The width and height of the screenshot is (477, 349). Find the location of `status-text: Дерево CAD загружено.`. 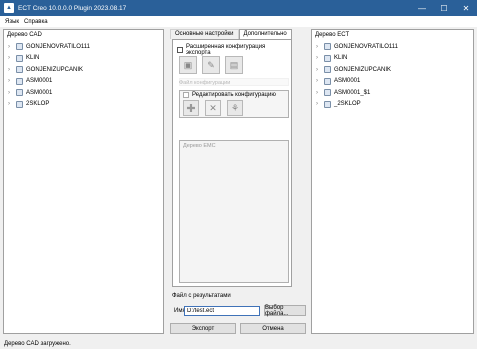

status-text: Дерево CAD загружено. is located at coordinates (37, 343).